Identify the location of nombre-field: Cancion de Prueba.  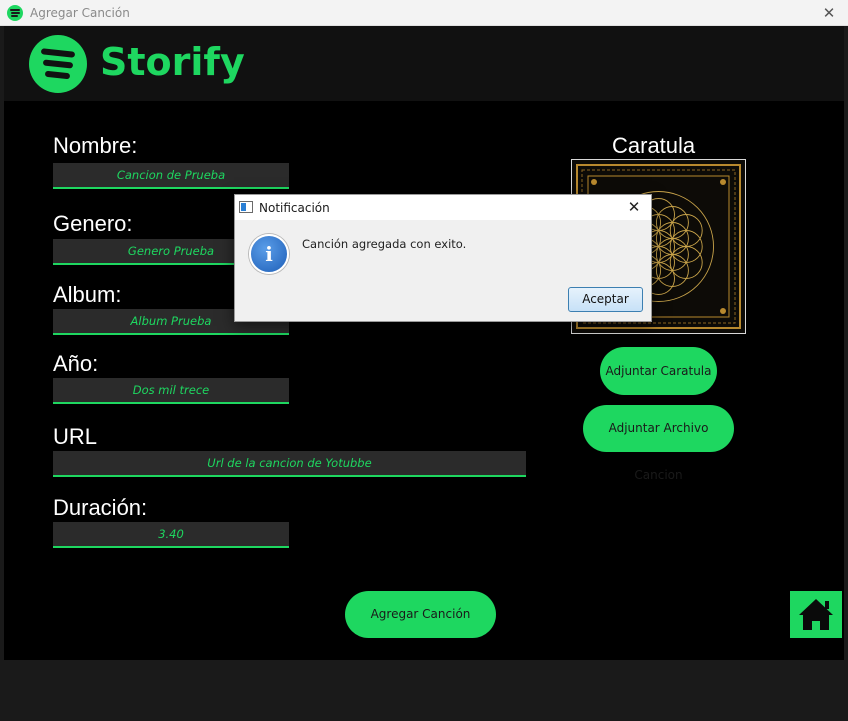
(171, 176).